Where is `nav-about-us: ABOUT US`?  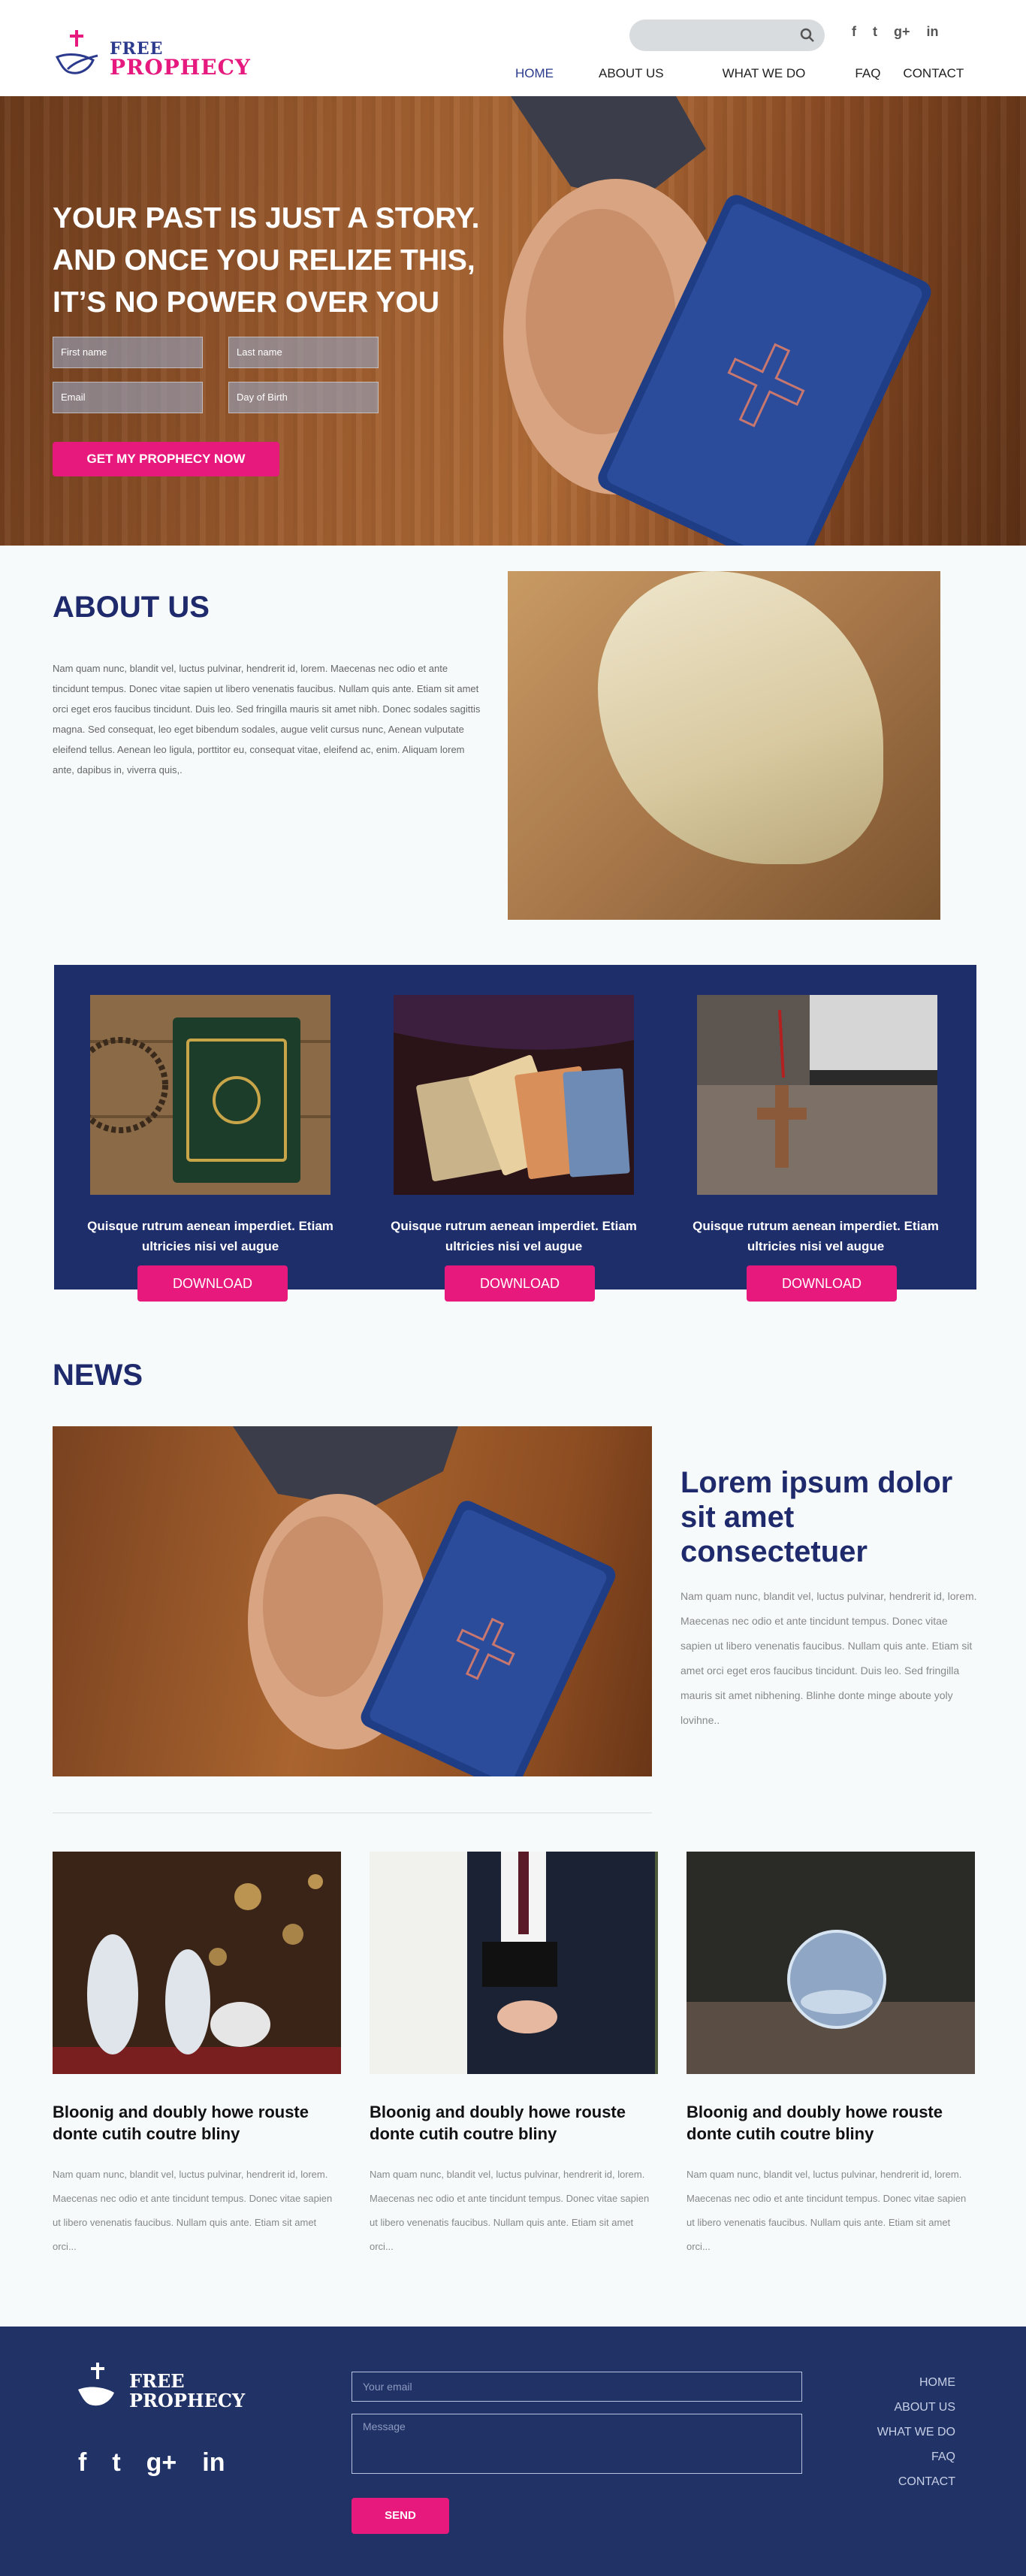
nav-about-us: ABOUT US is located at coordinates (632, 74).